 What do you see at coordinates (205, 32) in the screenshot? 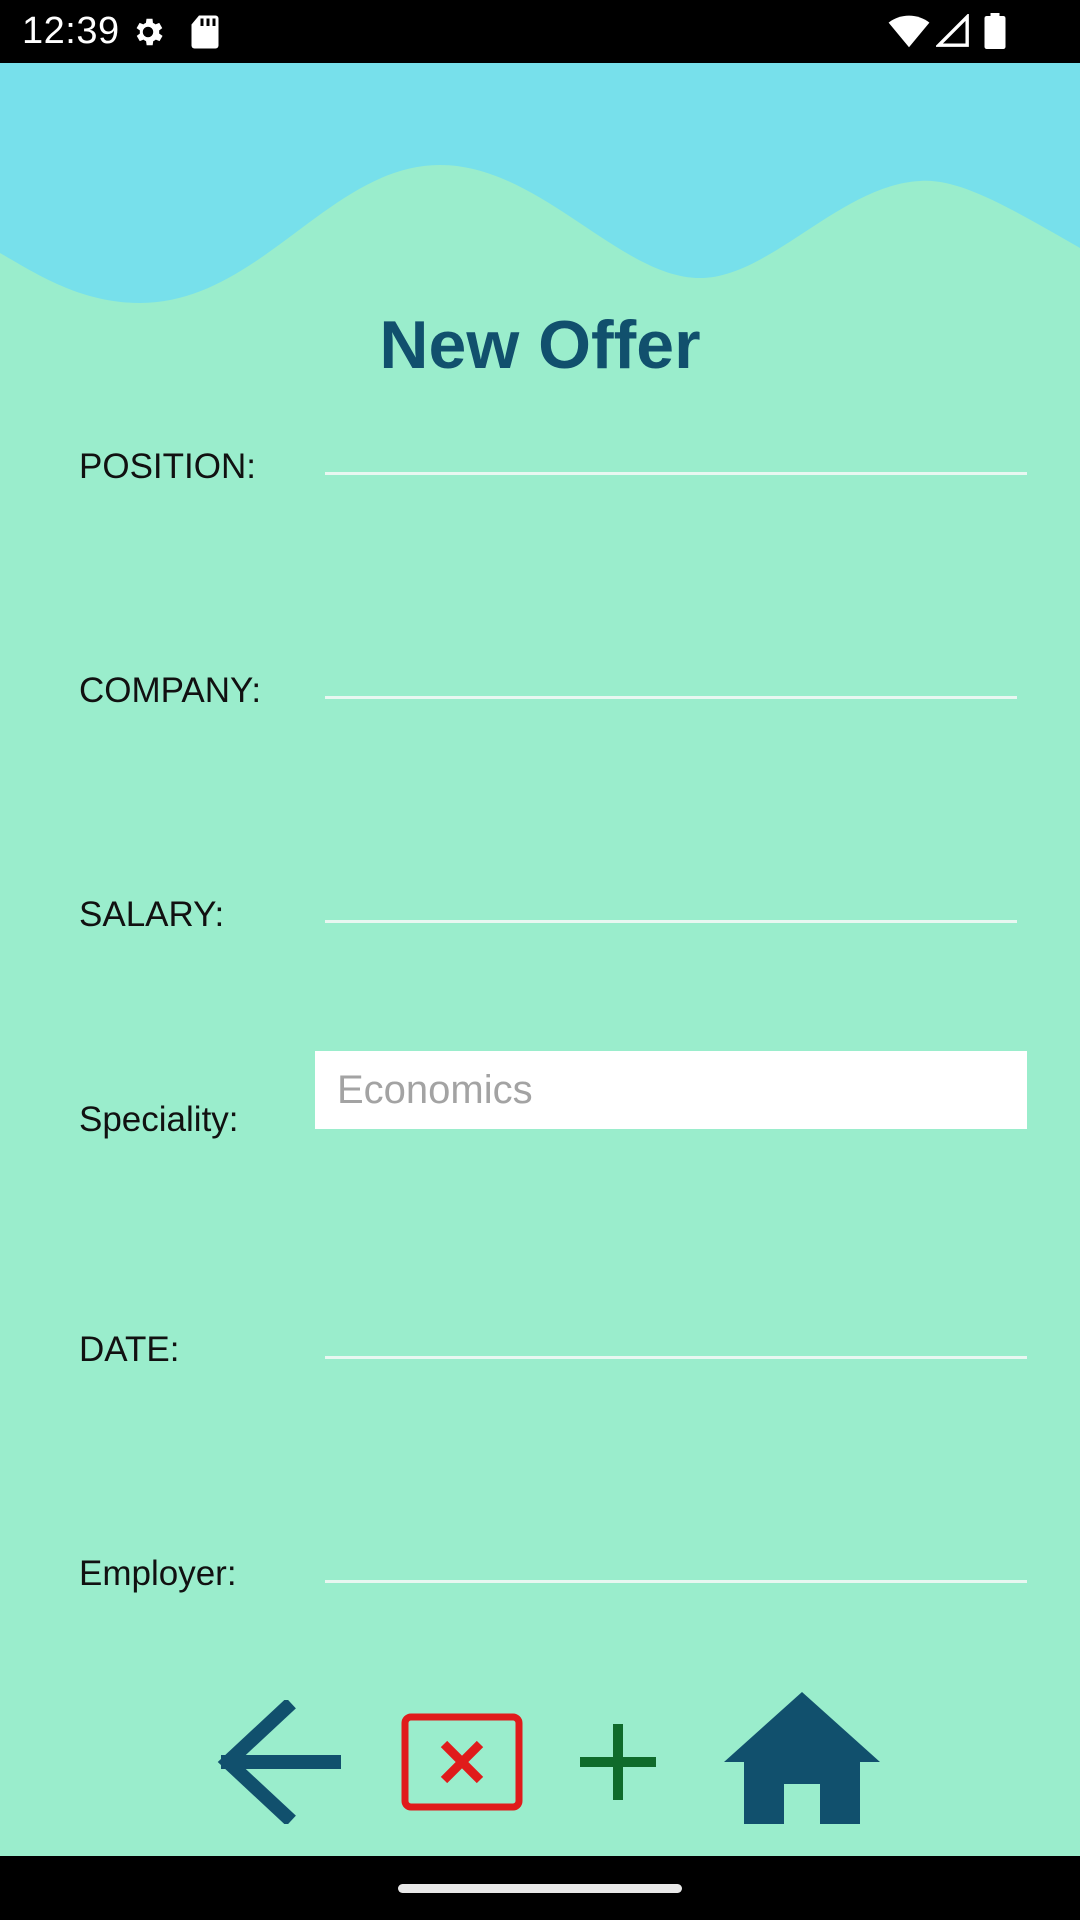
I see `sd-card-icon` at bounding box center [205, 32].